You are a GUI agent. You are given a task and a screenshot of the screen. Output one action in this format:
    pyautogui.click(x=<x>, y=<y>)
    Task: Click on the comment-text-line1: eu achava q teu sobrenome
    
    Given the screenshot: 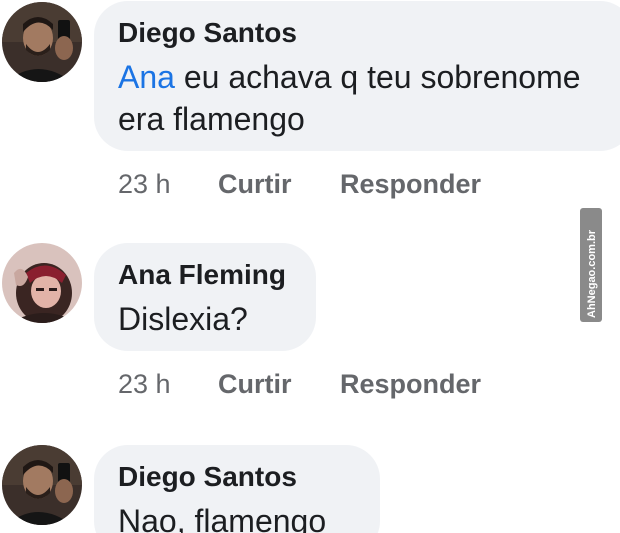 What is the action you would take?
    pyautogui.click(x=377, y=77)
    